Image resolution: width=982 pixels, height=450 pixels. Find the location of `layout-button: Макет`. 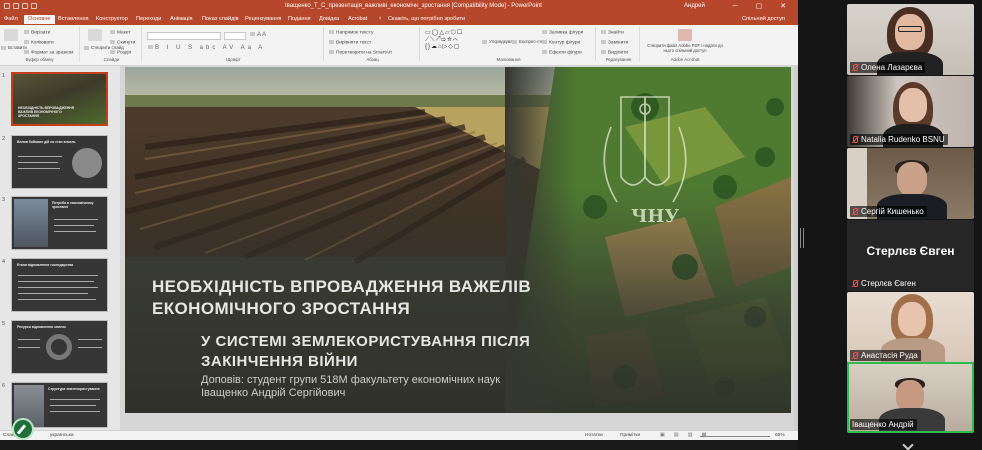

layout-button: Макет is located at coordinates (120, 32).